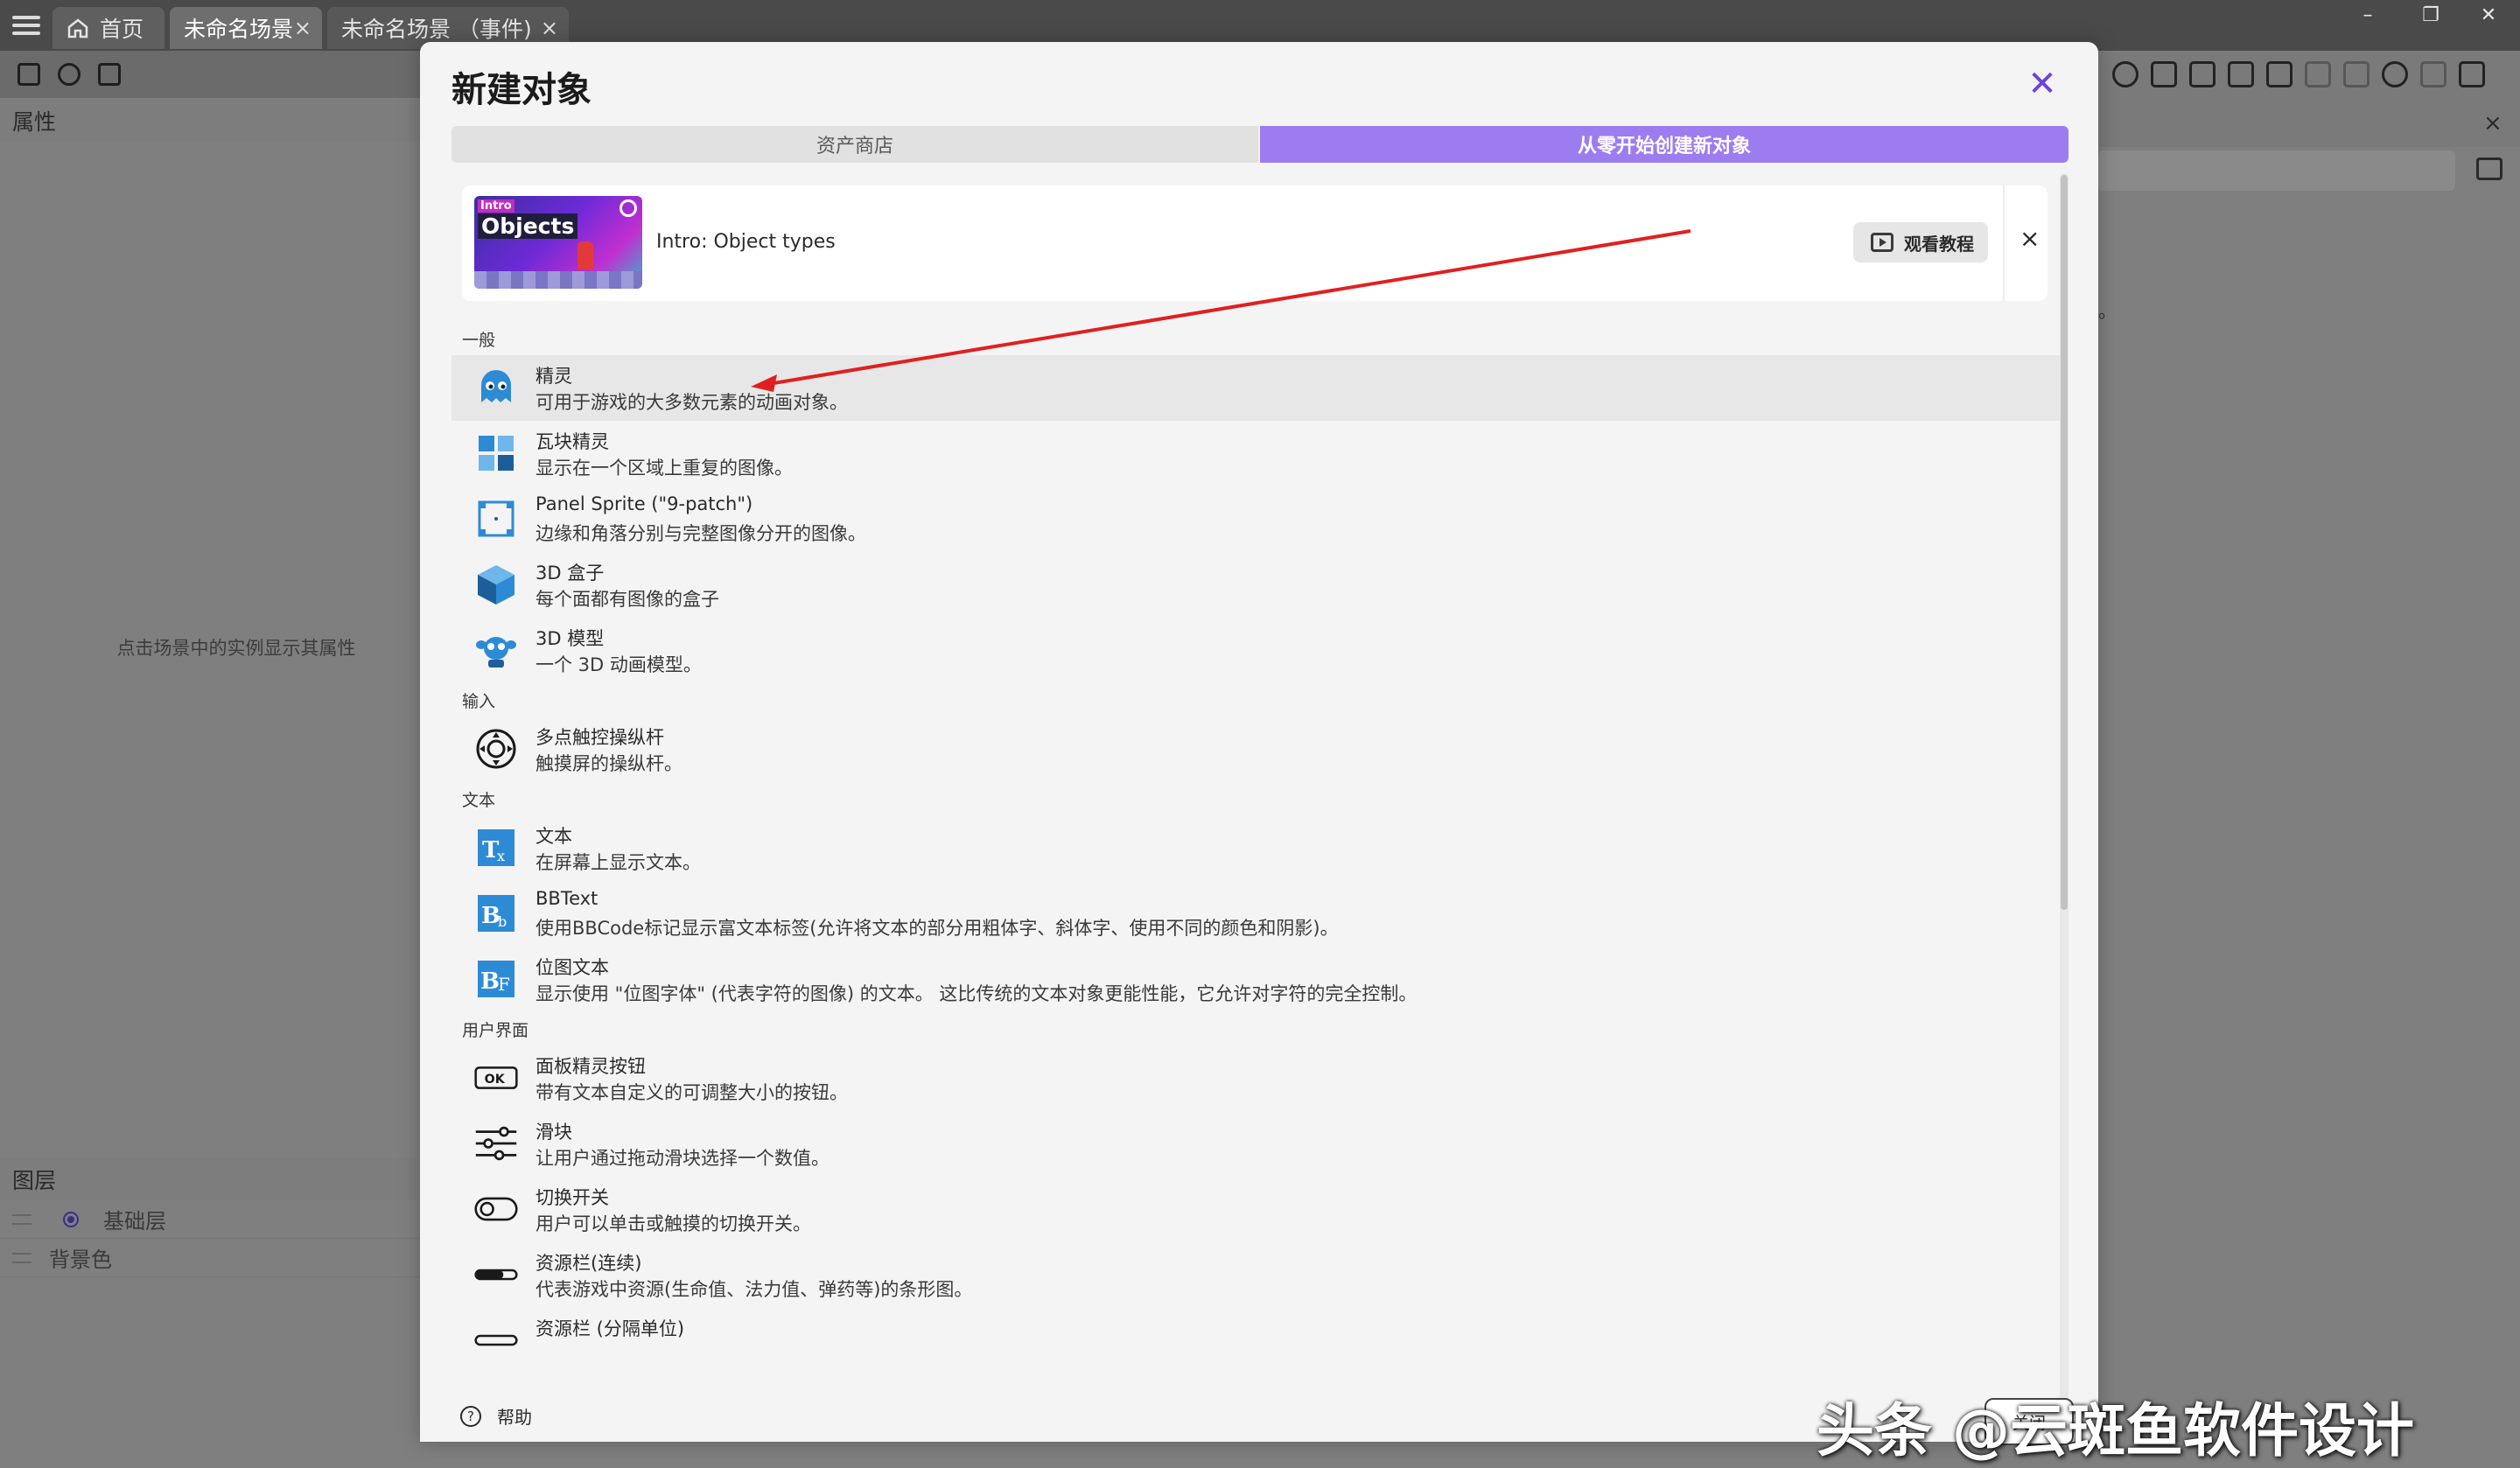 The width and height of the screenshot is (2520, 1468). I want to click on object-type-title: 切换开关, so click(572, 1197).